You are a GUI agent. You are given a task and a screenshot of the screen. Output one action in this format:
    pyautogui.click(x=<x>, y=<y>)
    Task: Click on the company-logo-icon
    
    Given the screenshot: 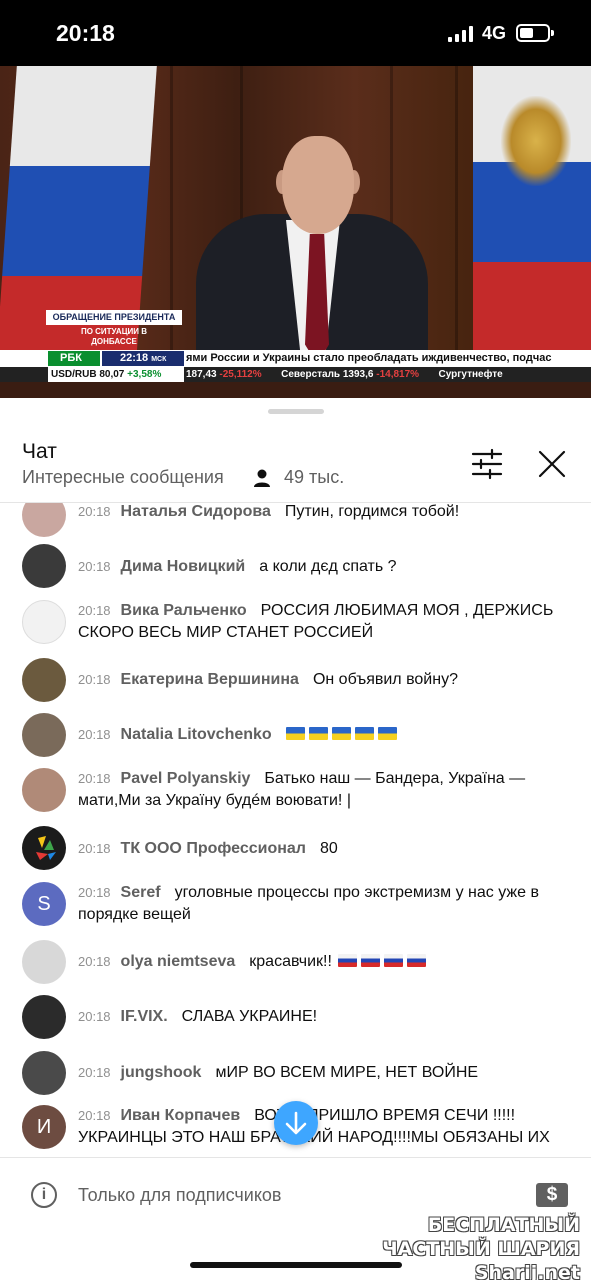 What is the action you would take?
    pyautogui.click(x=46, y=848)
    